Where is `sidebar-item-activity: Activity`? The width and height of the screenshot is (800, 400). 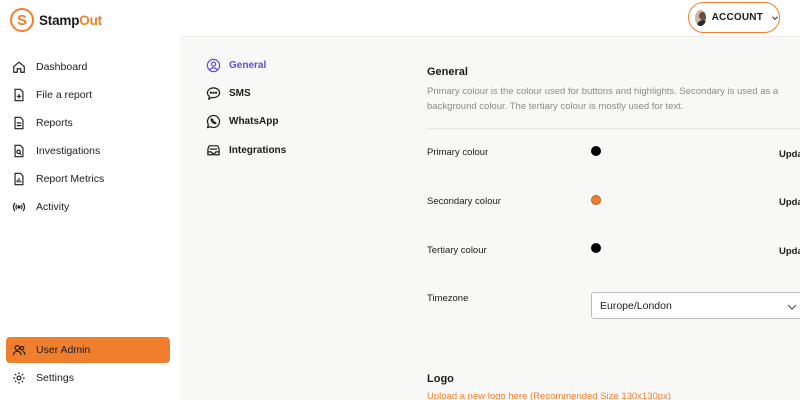 sidebar-item-activity: Activity is located at coordinates (88, 207).